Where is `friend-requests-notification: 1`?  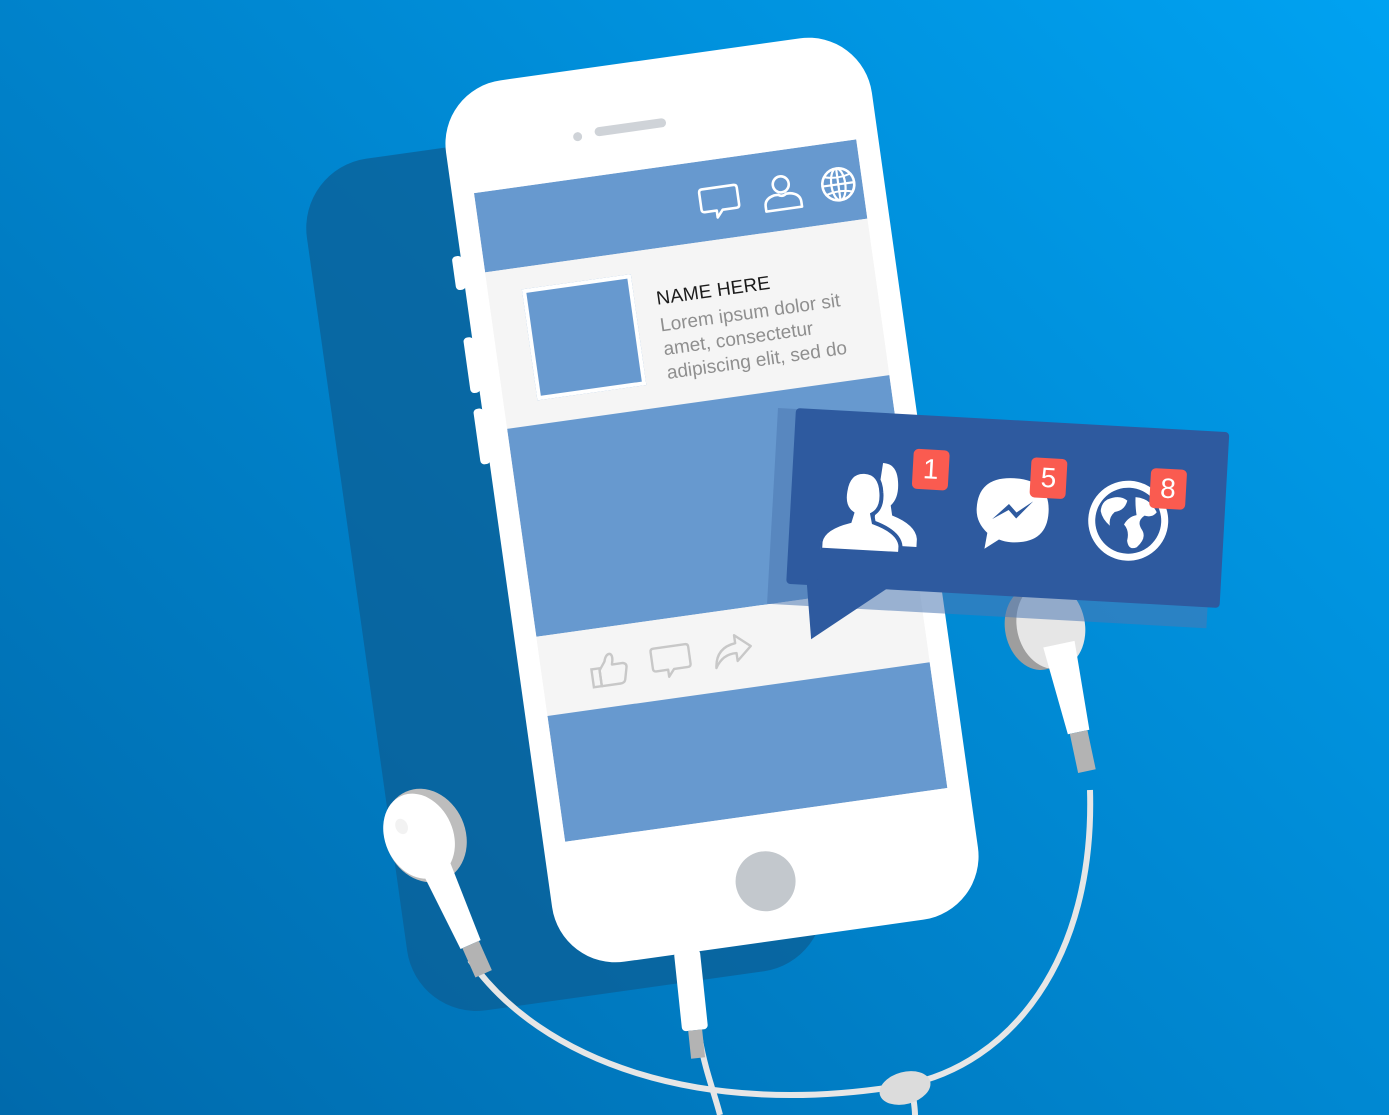
friend-requests-notification: 1 is located at coordinates (884, 507).